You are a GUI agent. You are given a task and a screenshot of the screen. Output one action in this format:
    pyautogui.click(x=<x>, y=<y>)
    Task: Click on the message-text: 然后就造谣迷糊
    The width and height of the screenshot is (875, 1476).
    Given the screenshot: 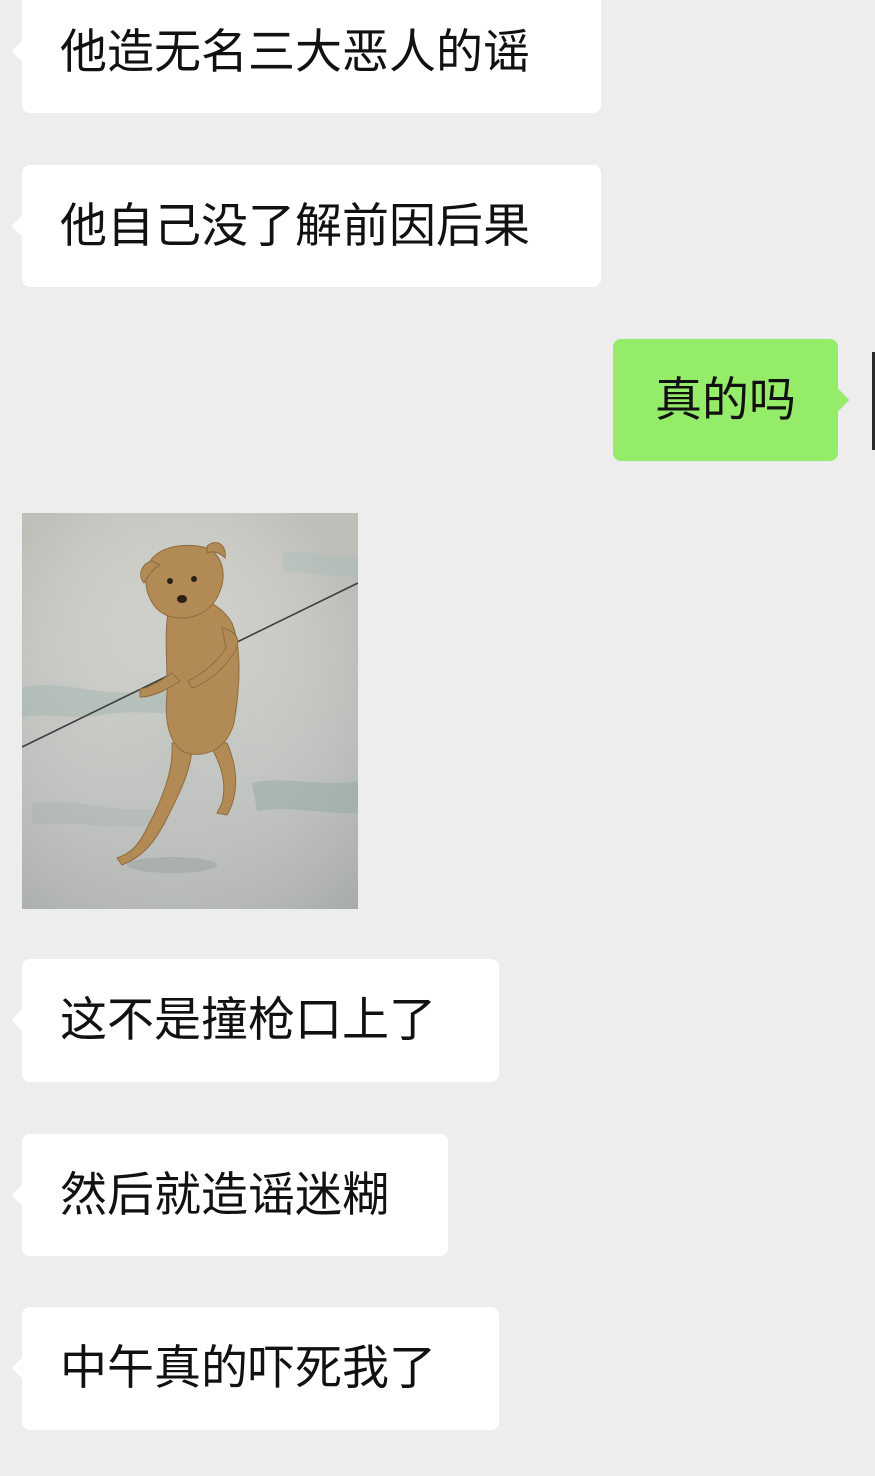 What is the action you would take?
    pyautogui.click(x=224, y=1195)
    